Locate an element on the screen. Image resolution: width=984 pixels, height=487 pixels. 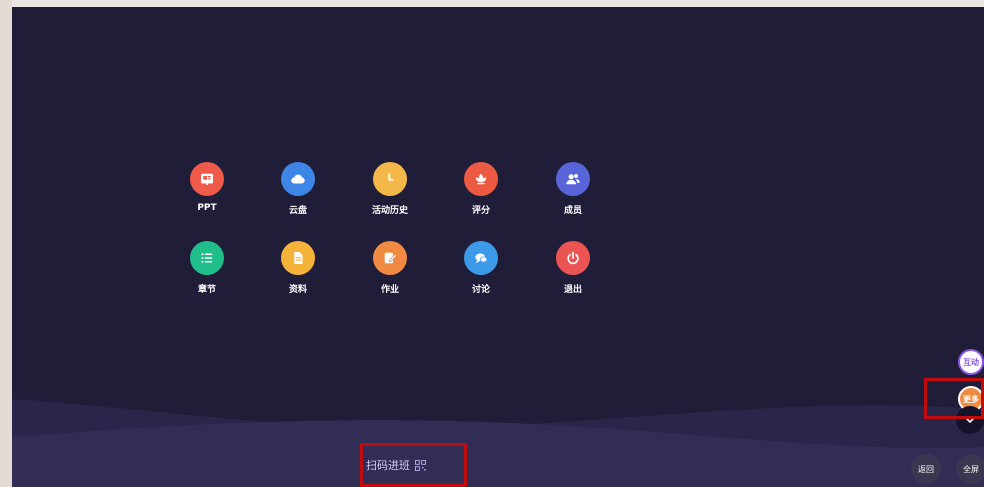
menu-item-homework: 作业 is located at coordinates (390, 271).